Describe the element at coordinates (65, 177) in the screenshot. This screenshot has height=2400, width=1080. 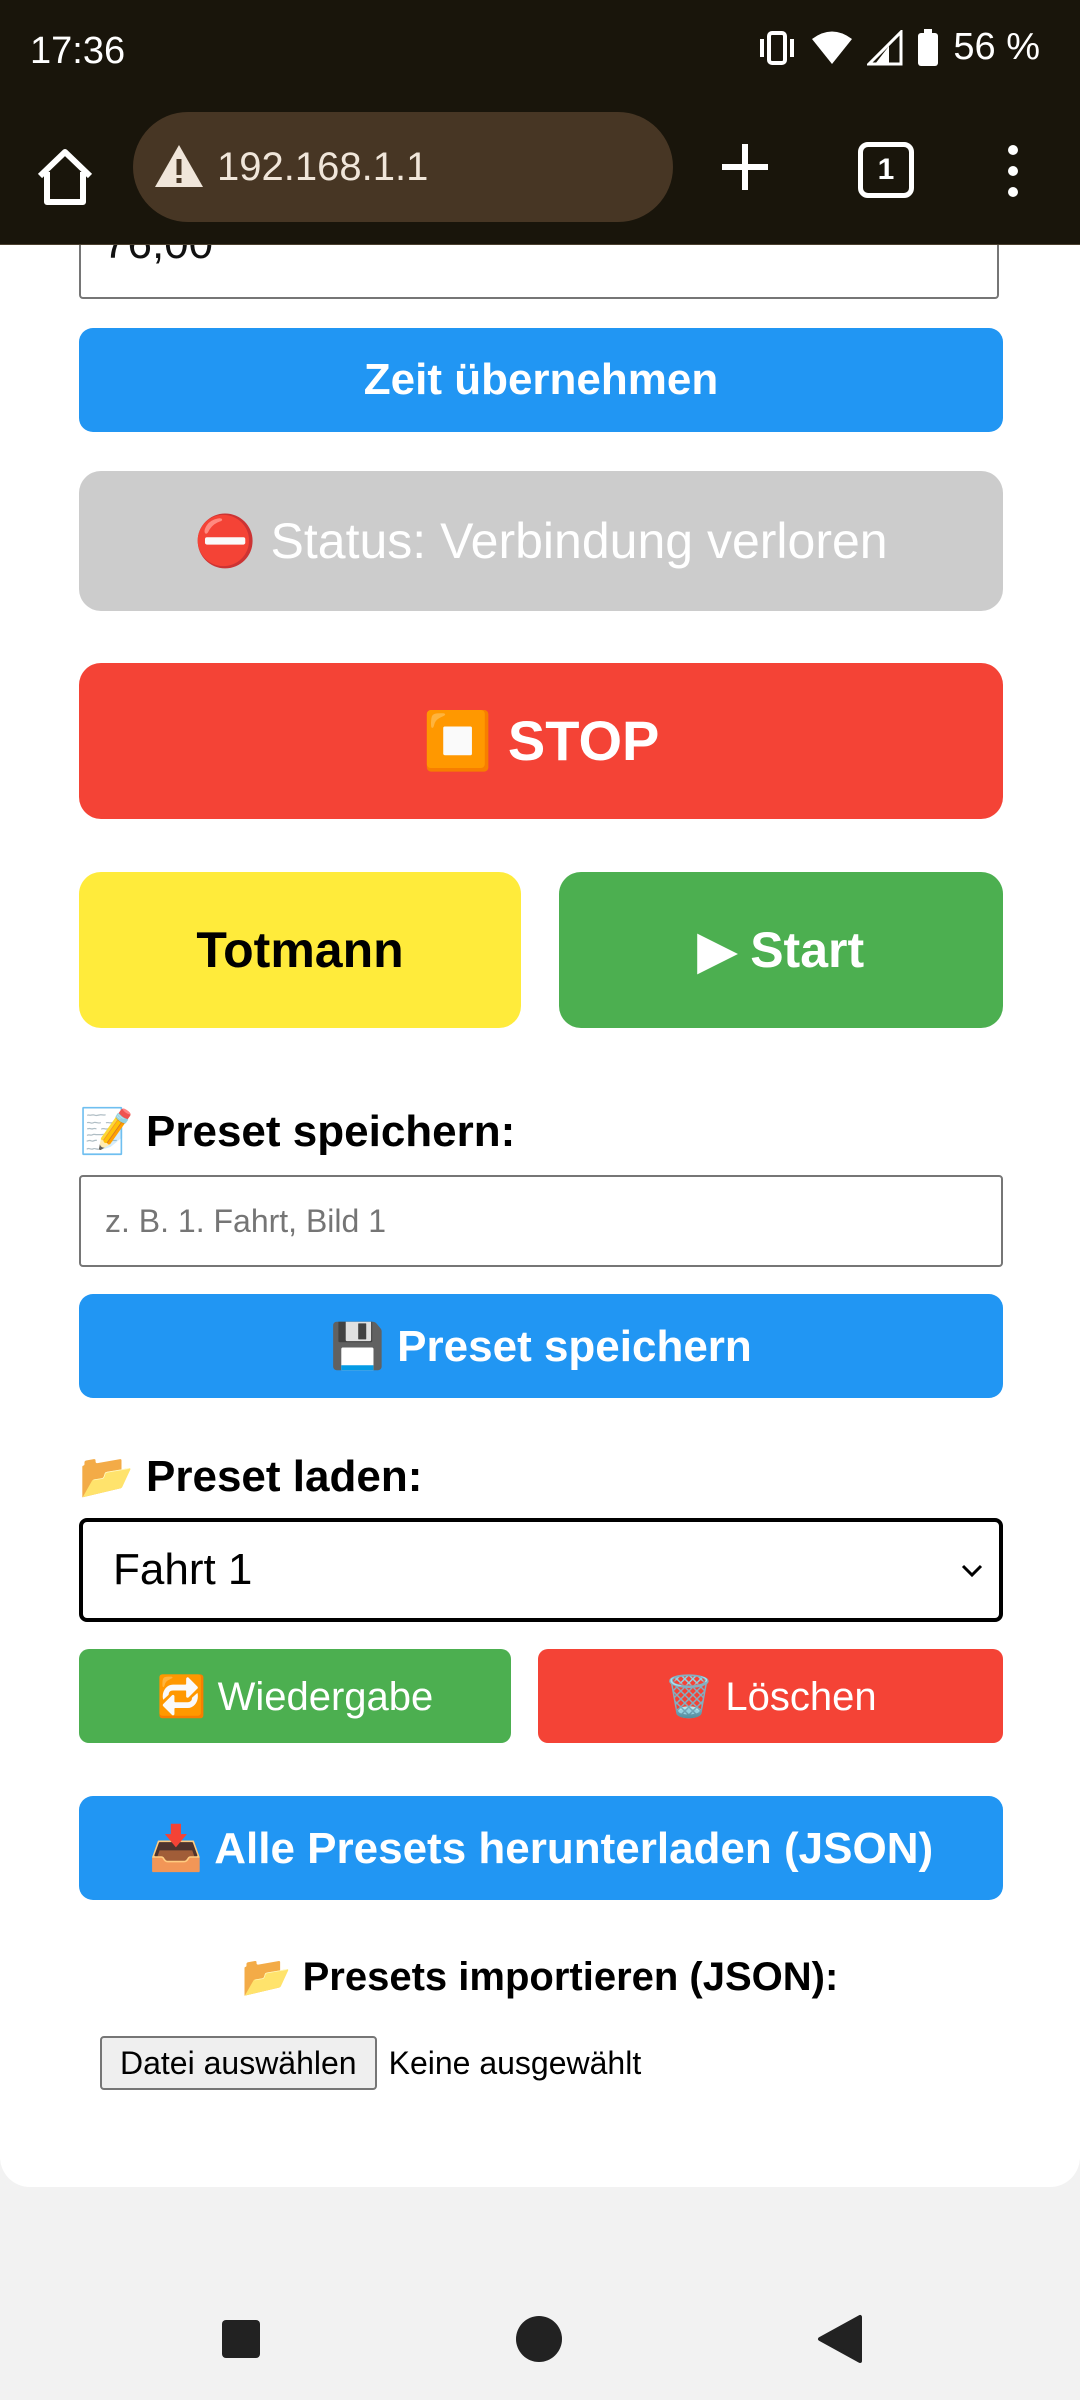
I see `home-icon` at that location.